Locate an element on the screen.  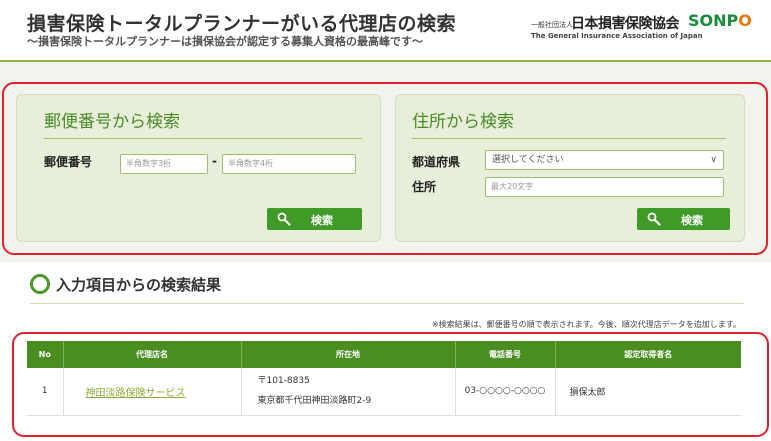
address-input: 最大20文字 is located at coordinates (604, 187).